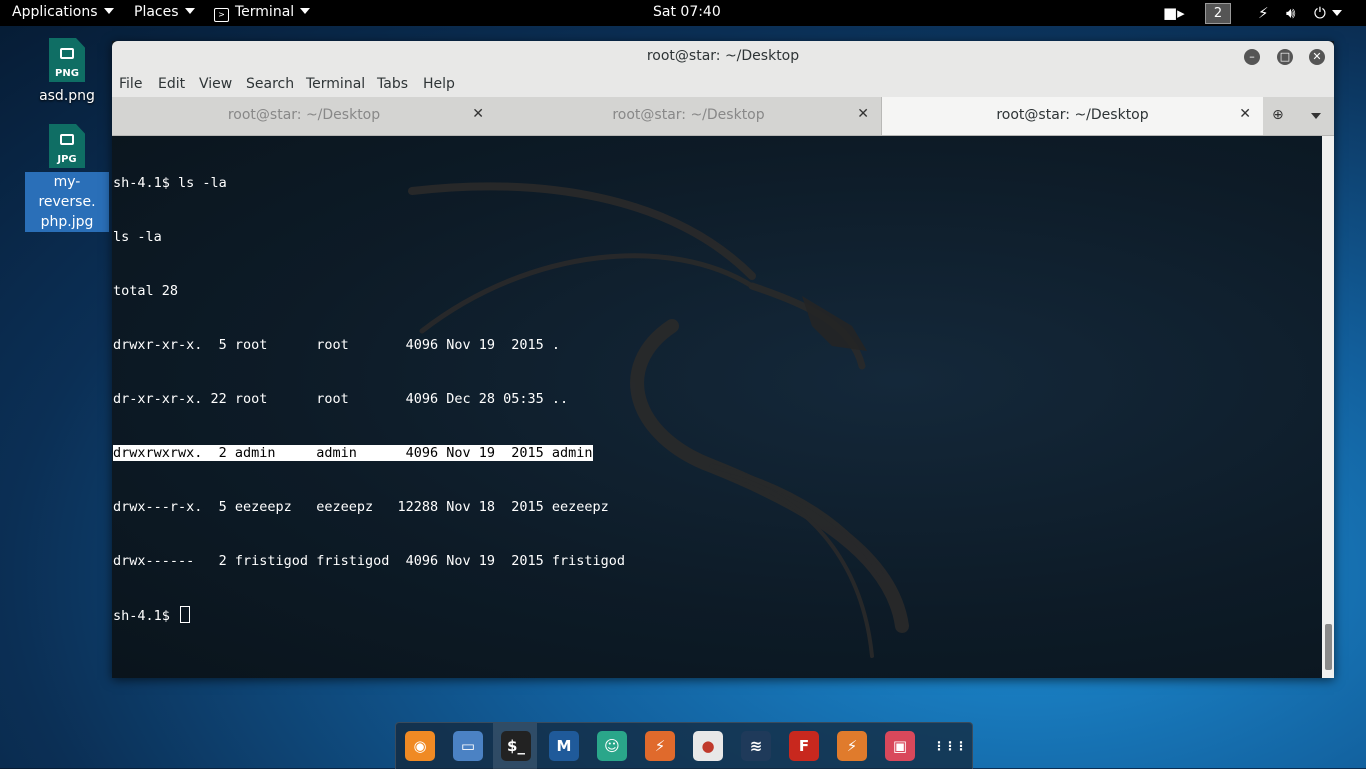 The height and width of the screenshot is (769, 1366). I want to click on tab-2: root@star: ~/Desktop ✕, so click(688, 116).